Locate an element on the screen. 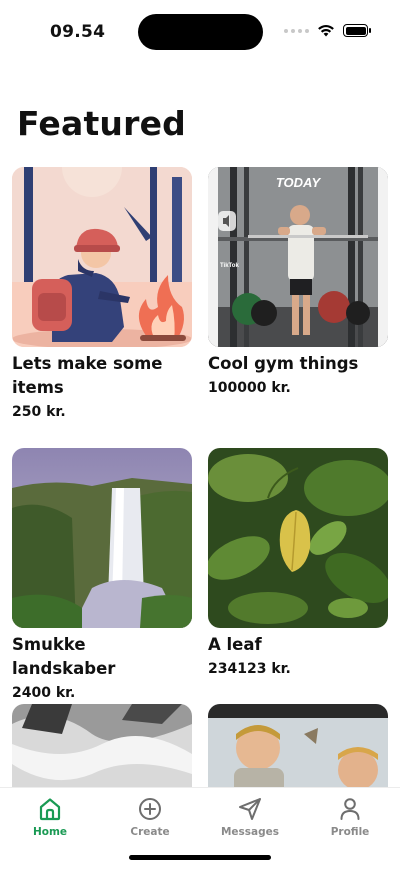  tab-create: Create is located at coordinates (150, 817).